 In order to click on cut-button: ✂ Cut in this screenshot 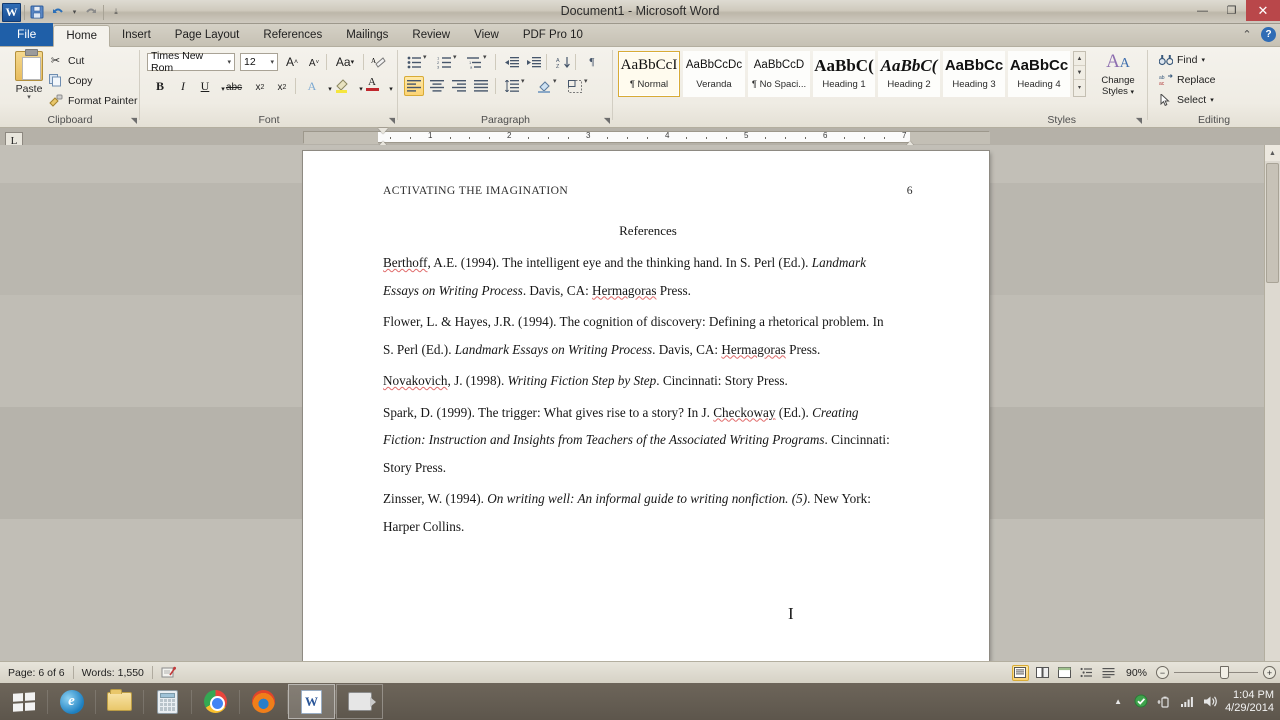, I will do `click(66, 60)`.